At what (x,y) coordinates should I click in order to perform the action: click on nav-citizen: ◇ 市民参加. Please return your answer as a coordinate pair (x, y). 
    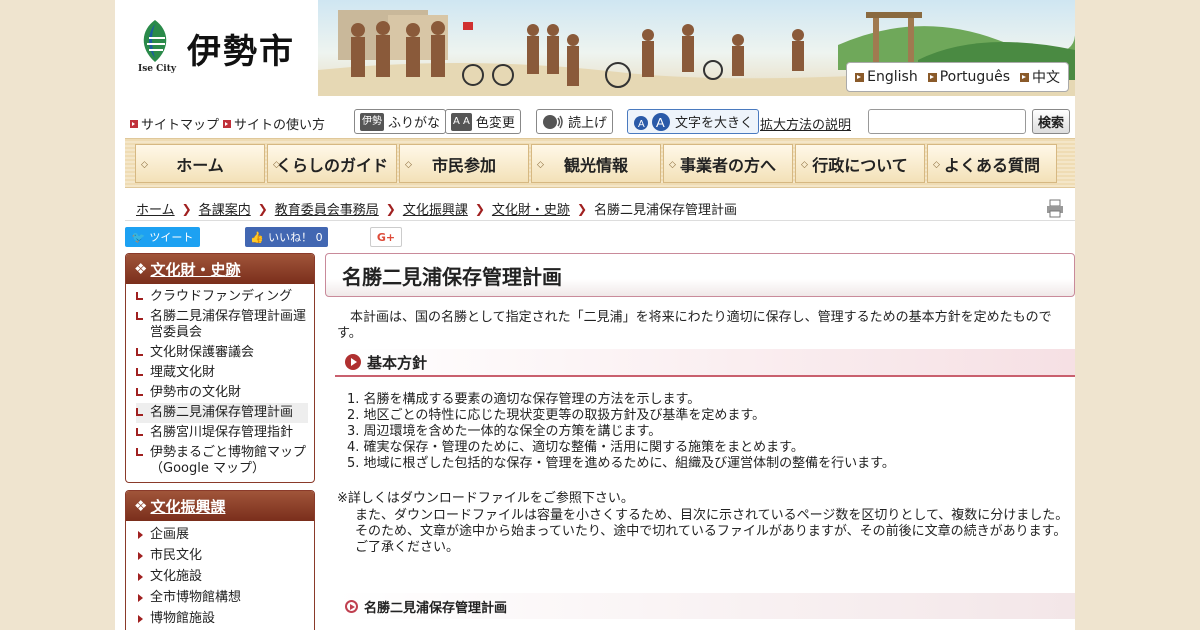
    Looking at the image, I should click on (464, 163).